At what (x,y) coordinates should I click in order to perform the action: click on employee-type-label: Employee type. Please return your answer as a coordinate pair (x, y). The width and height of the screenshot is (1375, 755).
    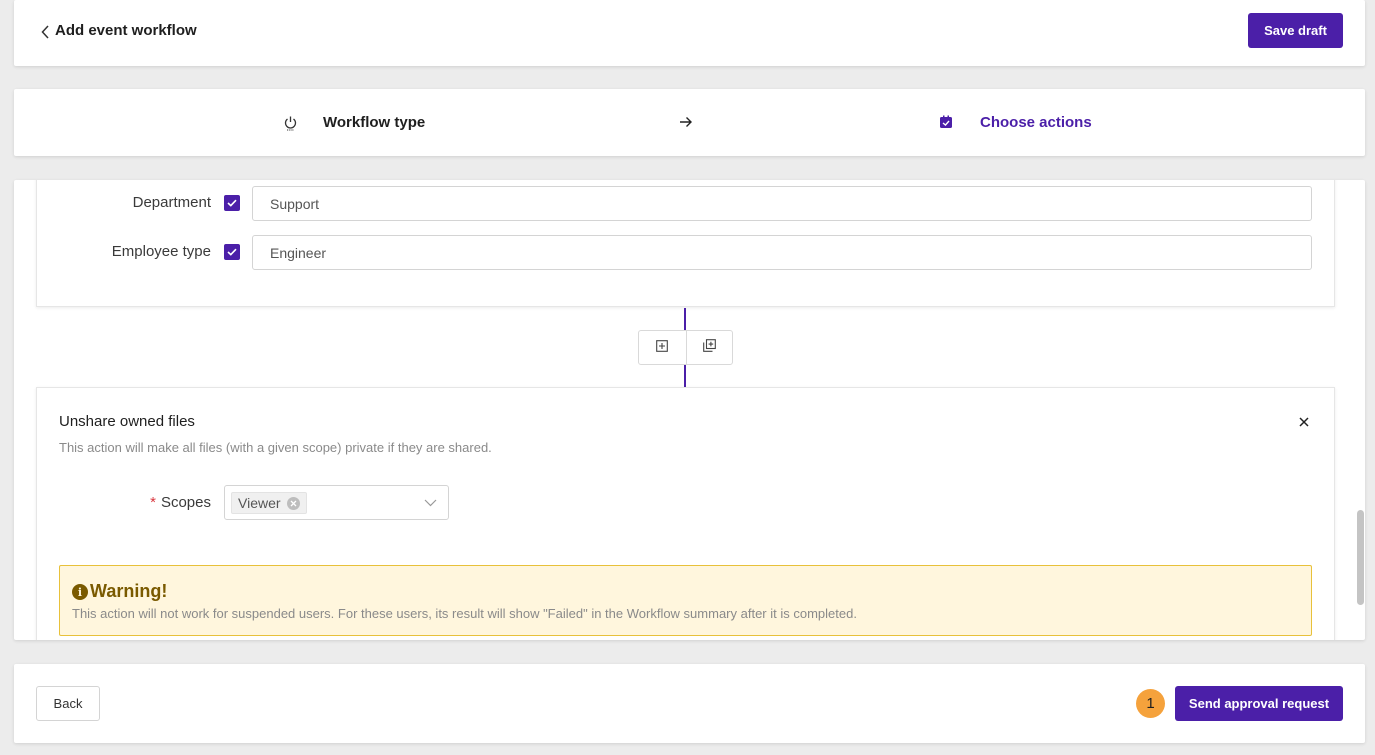
    Looking at the image, I should click on (161, 251).